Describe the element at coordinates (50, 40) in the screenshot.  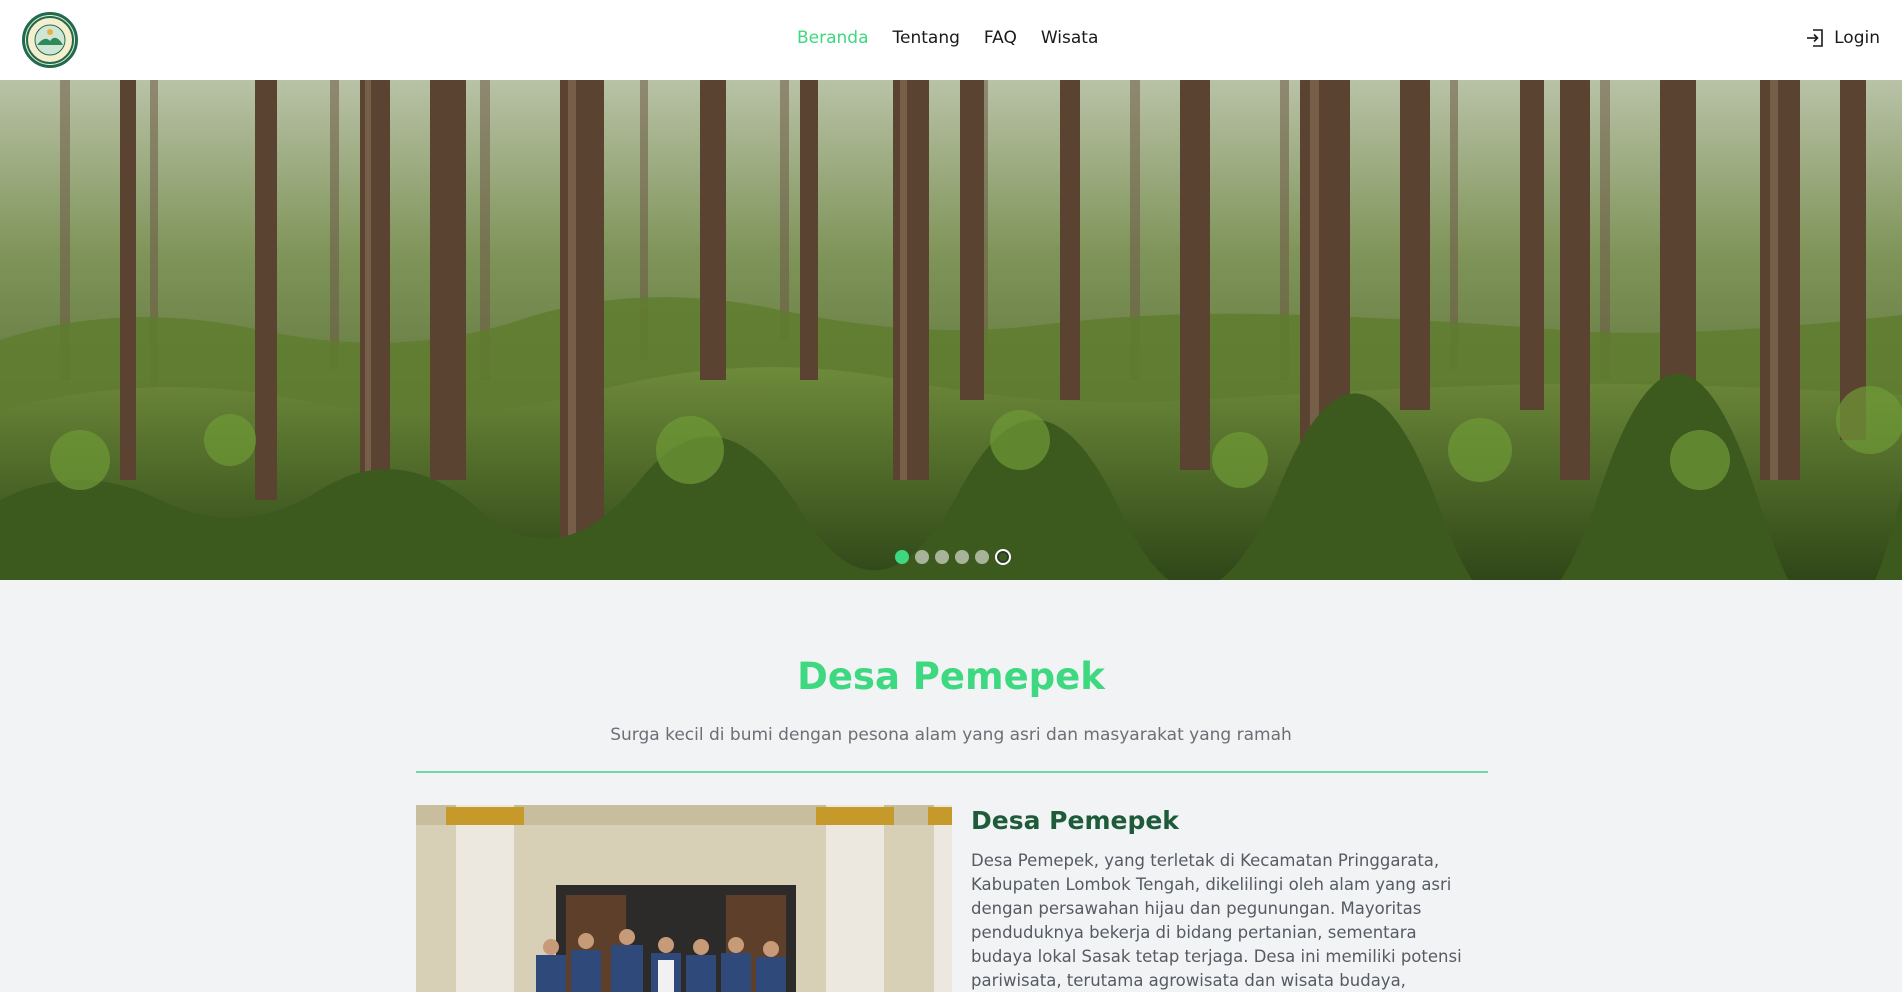
I see `village-seal-logo-icon` at that location.